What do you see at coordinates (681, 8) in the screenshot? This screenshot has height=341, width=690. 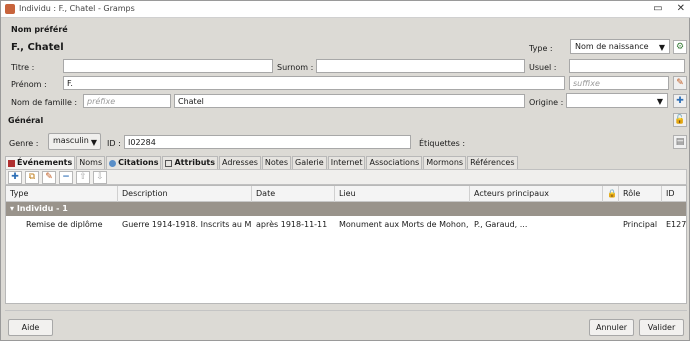 I see `close-icon: ✕` at bounding box center [681, 8].